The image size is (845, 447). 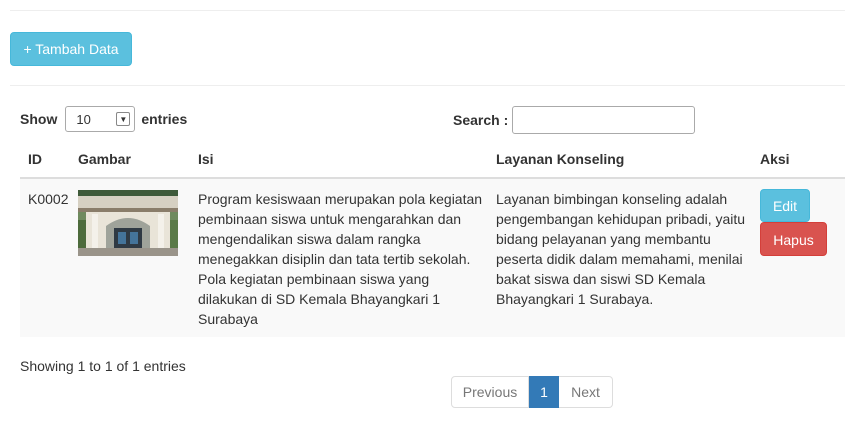 What do you see at coordinates (798, 257) in the screenshot?
I see `cell-aksi: Edit Hapus` at bounding box center [798, 257].